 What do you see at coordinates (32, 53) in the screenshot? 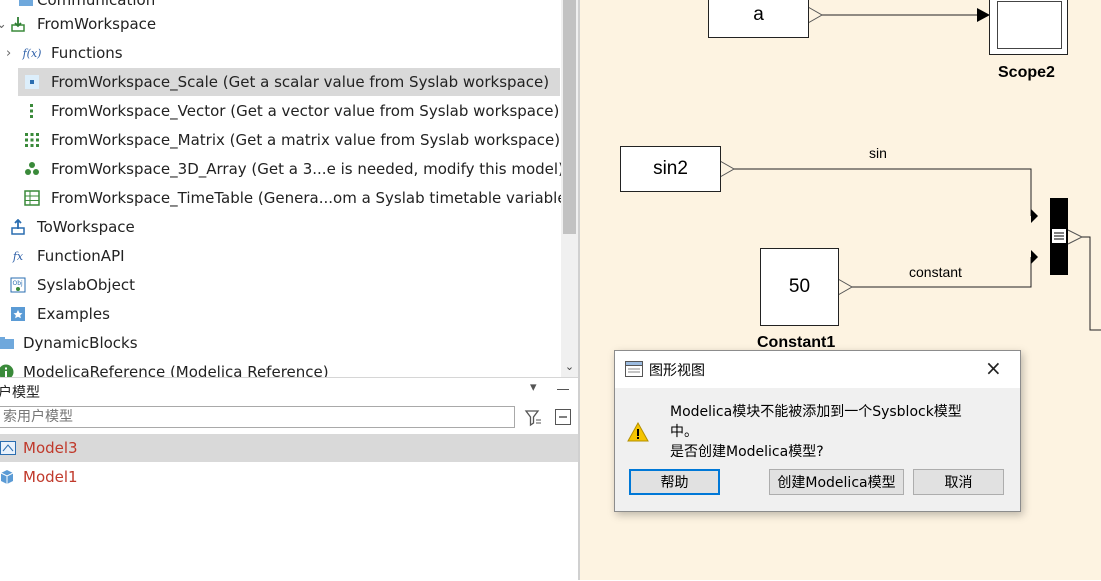
I see `function-icon: f(x)` at bounding box center [32, 53].